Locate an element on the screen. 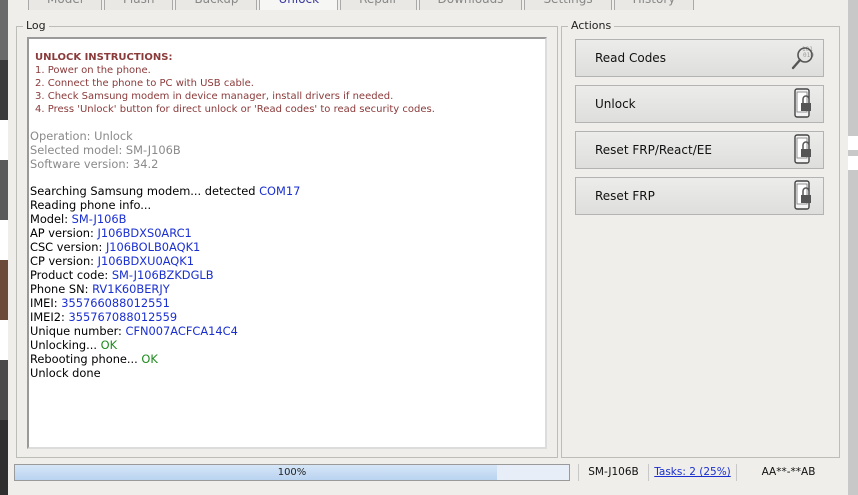  log-line-value: 355766088012551 is located at coordinates (115, 303).